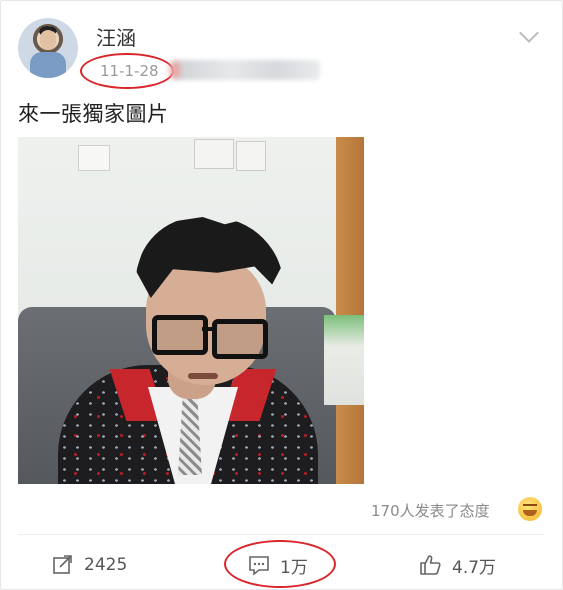  I want to click on like-count: 4.7万, so click(474, 567).